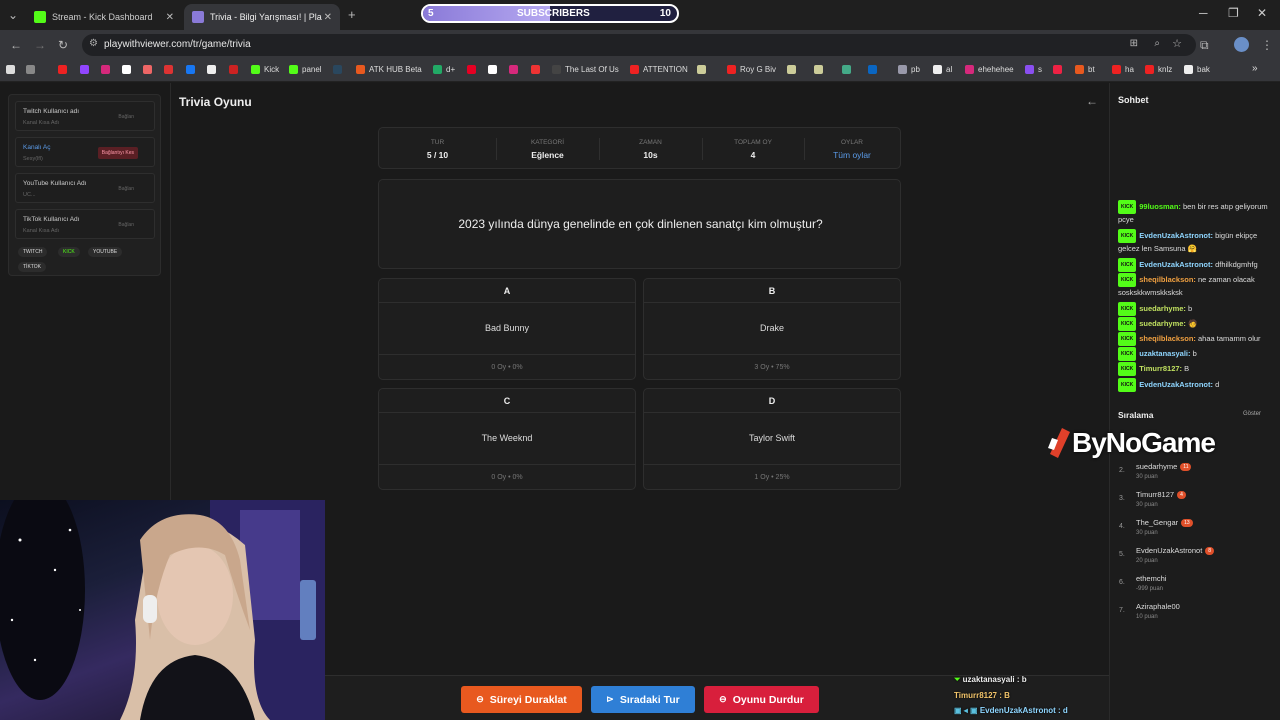 This screenshot has width=1280, height=720. What do you see at coordinates (909, 69) in the screenshot?
I see `bookmark-pb: pb` at bounding box center [909, 69].